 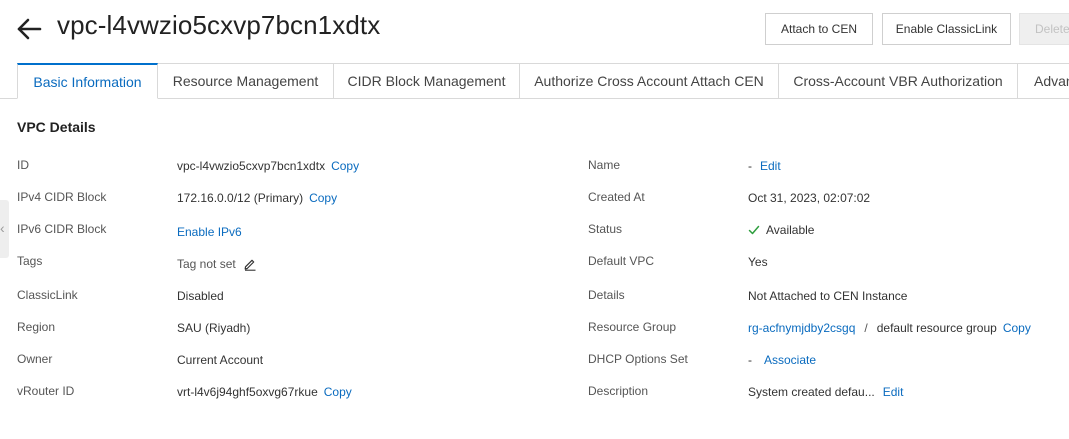 I want to click on page-title: vpc-l4vwzio5cxvp7bcn1xdtx, so click(x=219, y=25).